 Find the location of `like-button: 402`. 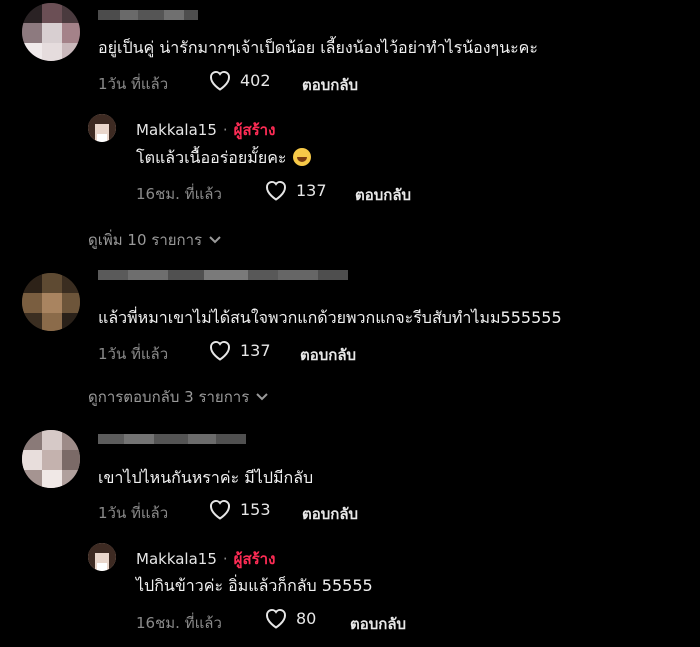

like-button: 402 is located at coordinates (239, 80).